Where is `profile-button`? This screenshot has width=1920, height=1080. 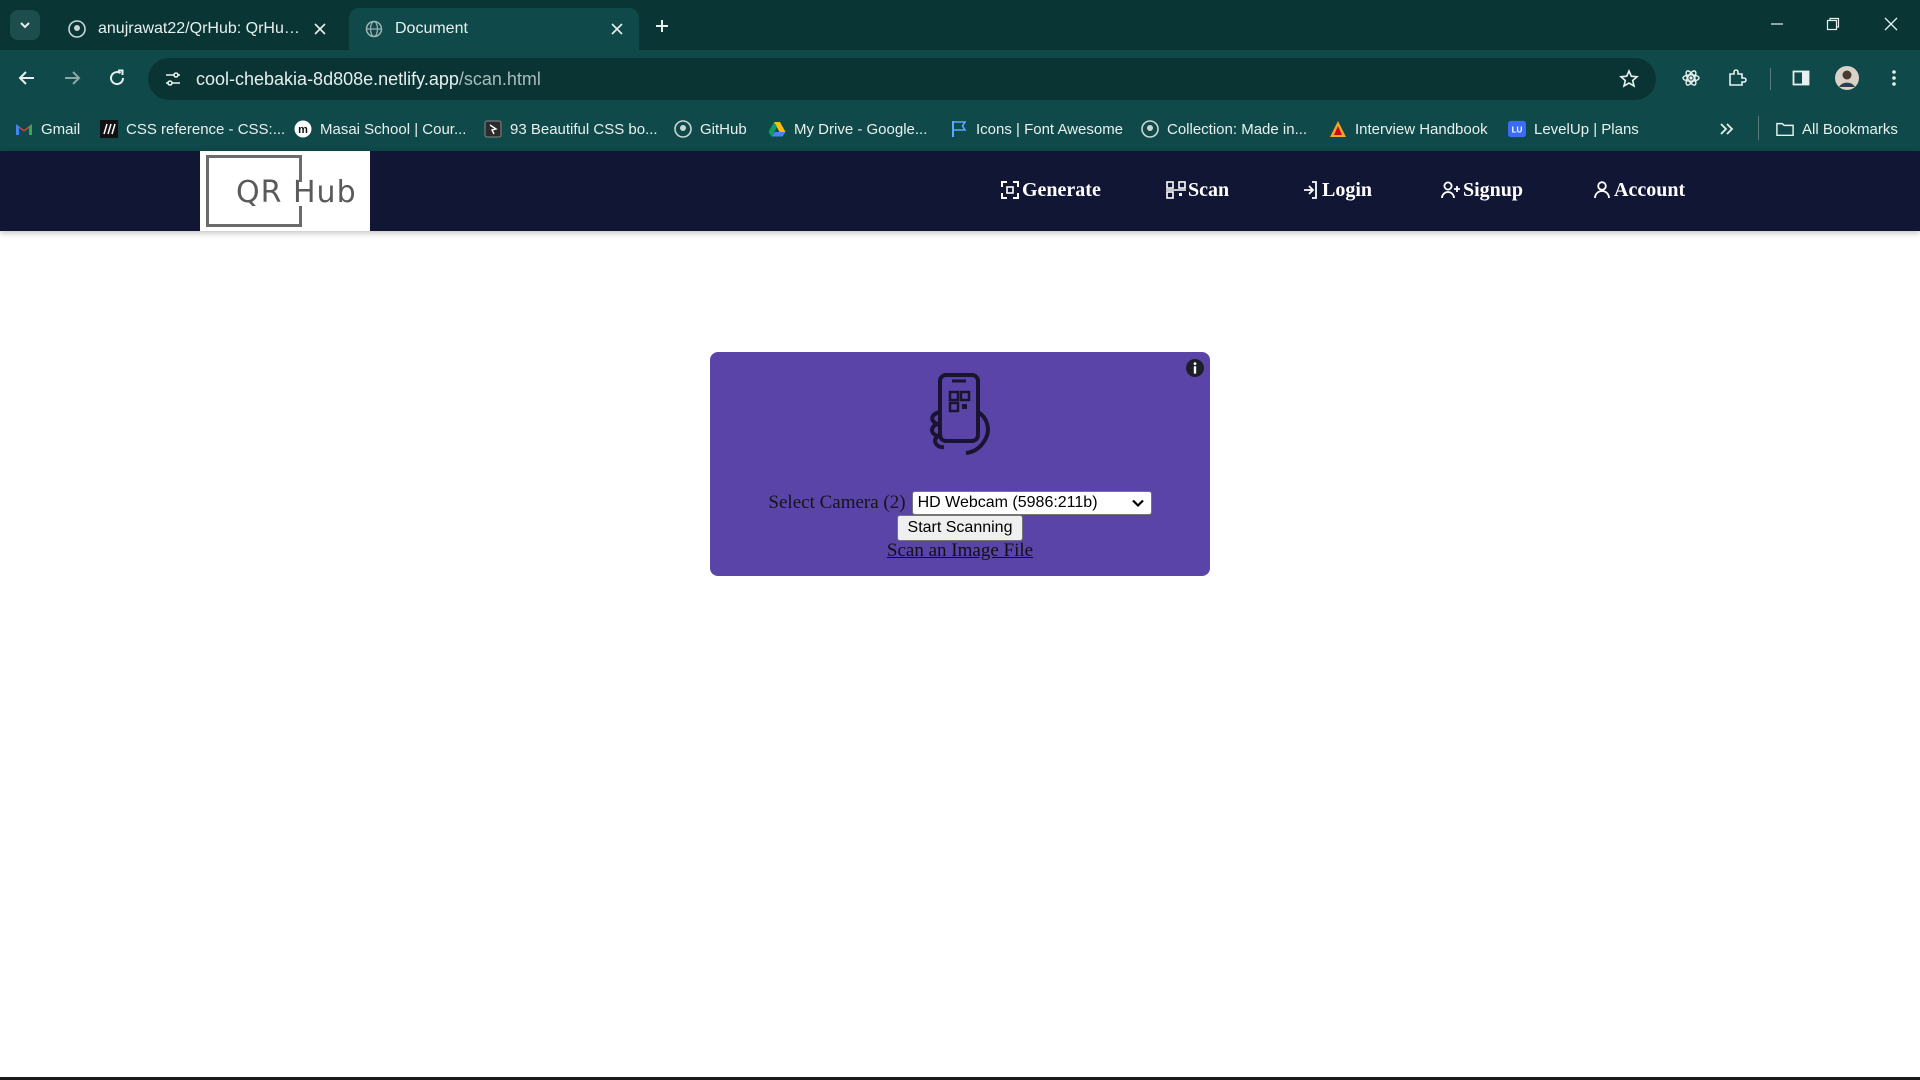 profile-button is located at coordinates (1847, 78).